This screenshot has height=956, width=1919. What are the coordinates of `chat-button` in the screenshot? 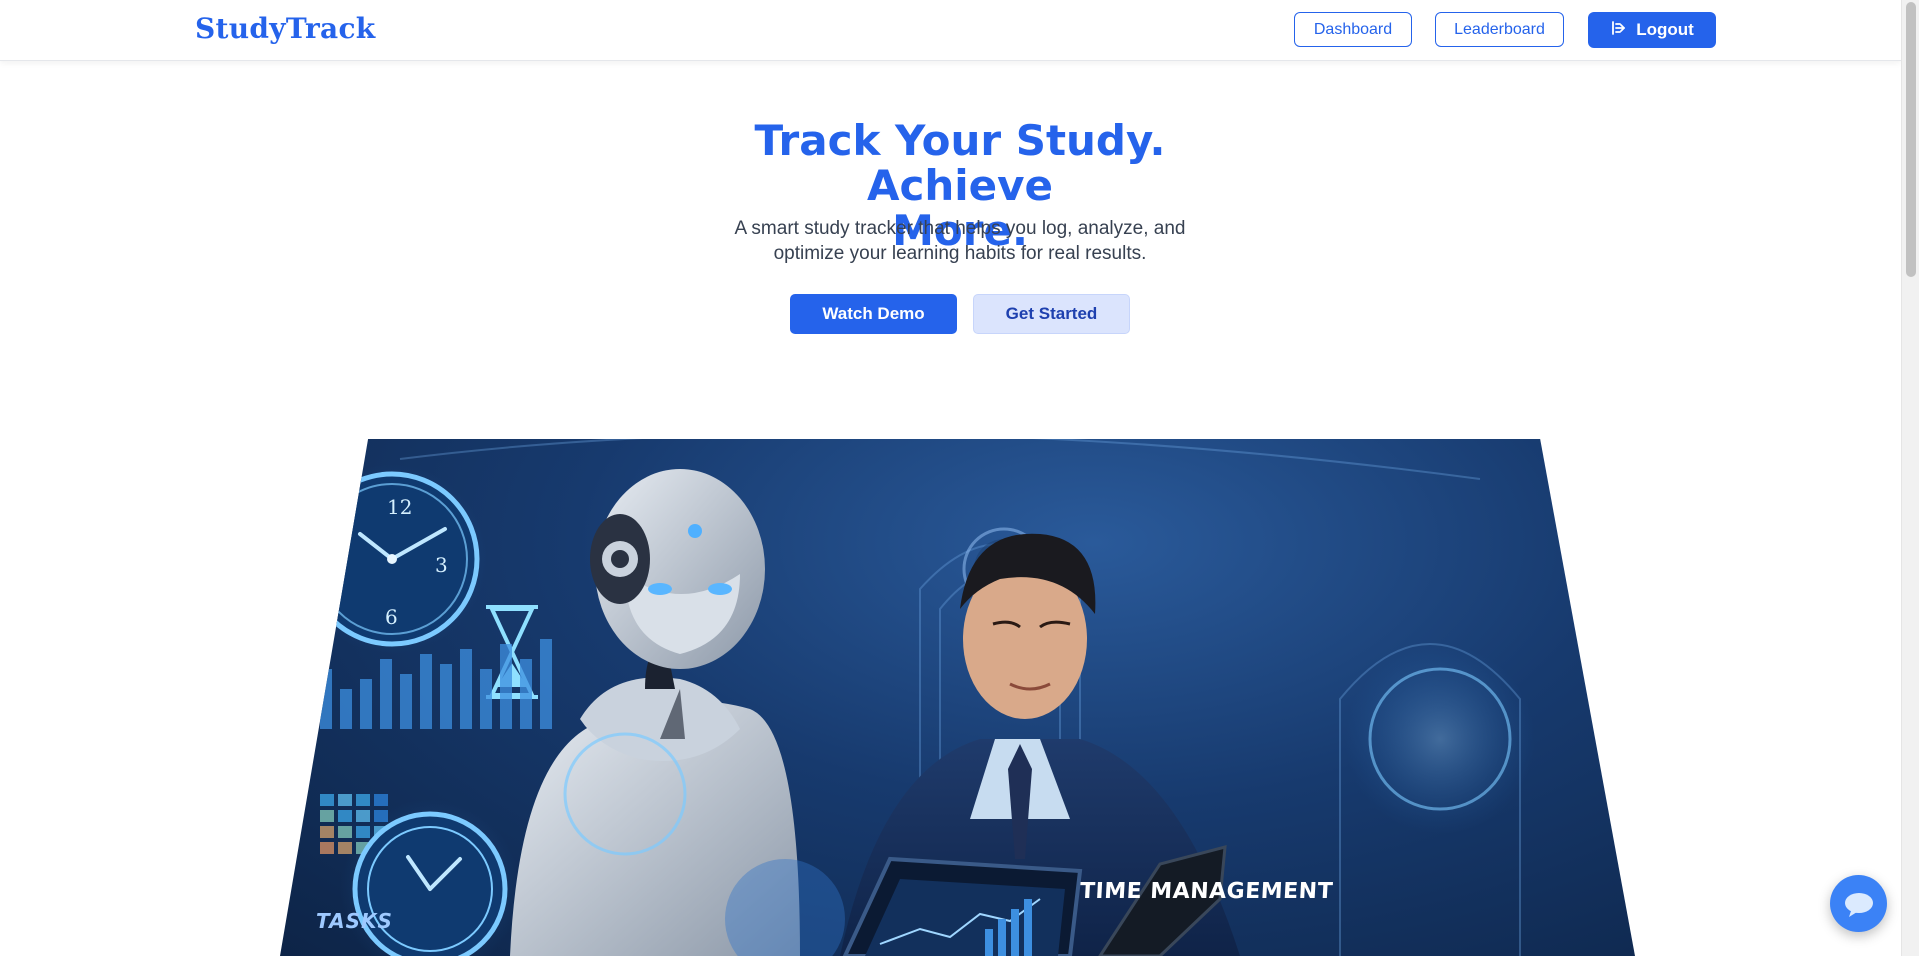 It's located at (1858, 903).